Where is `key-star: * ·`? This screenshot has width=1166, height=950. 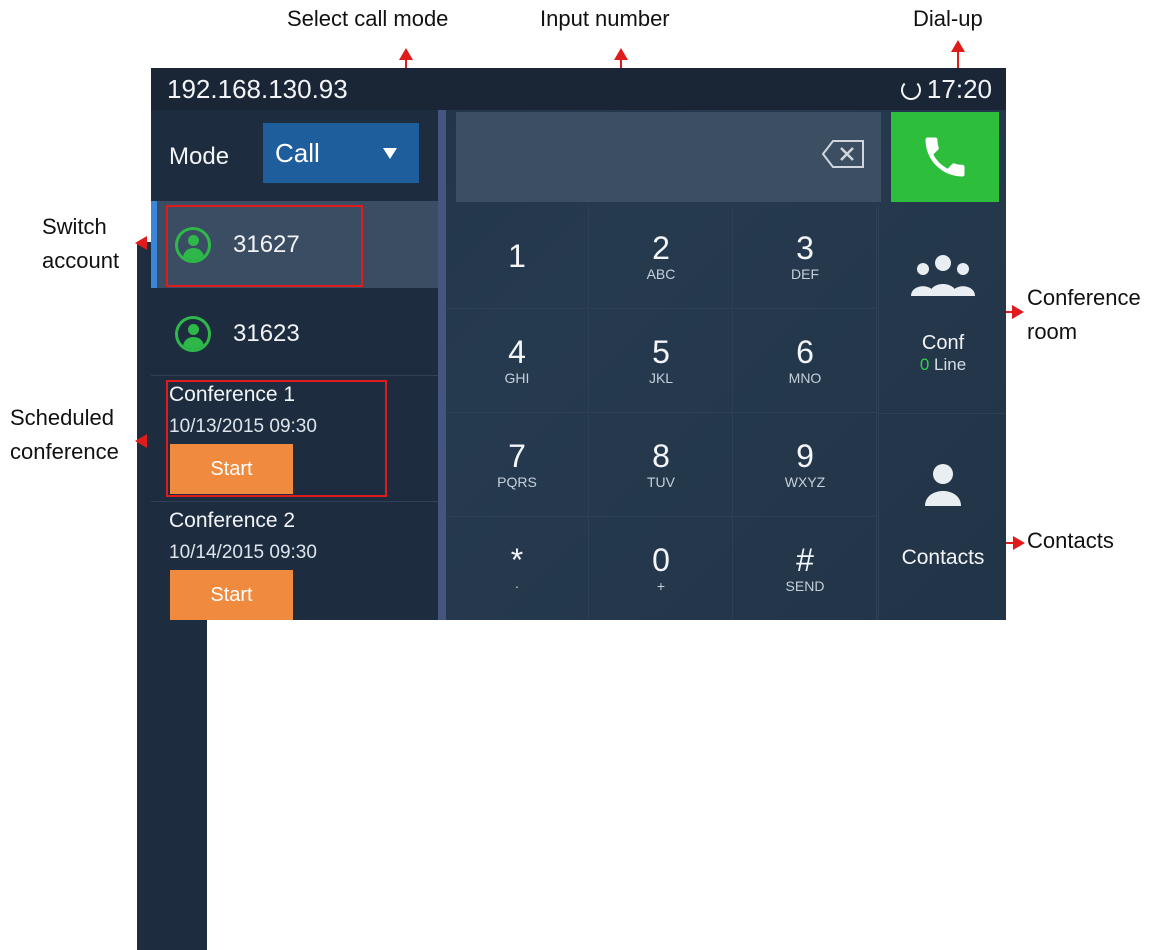 key-star: * · is located at coordinates (517, 569).